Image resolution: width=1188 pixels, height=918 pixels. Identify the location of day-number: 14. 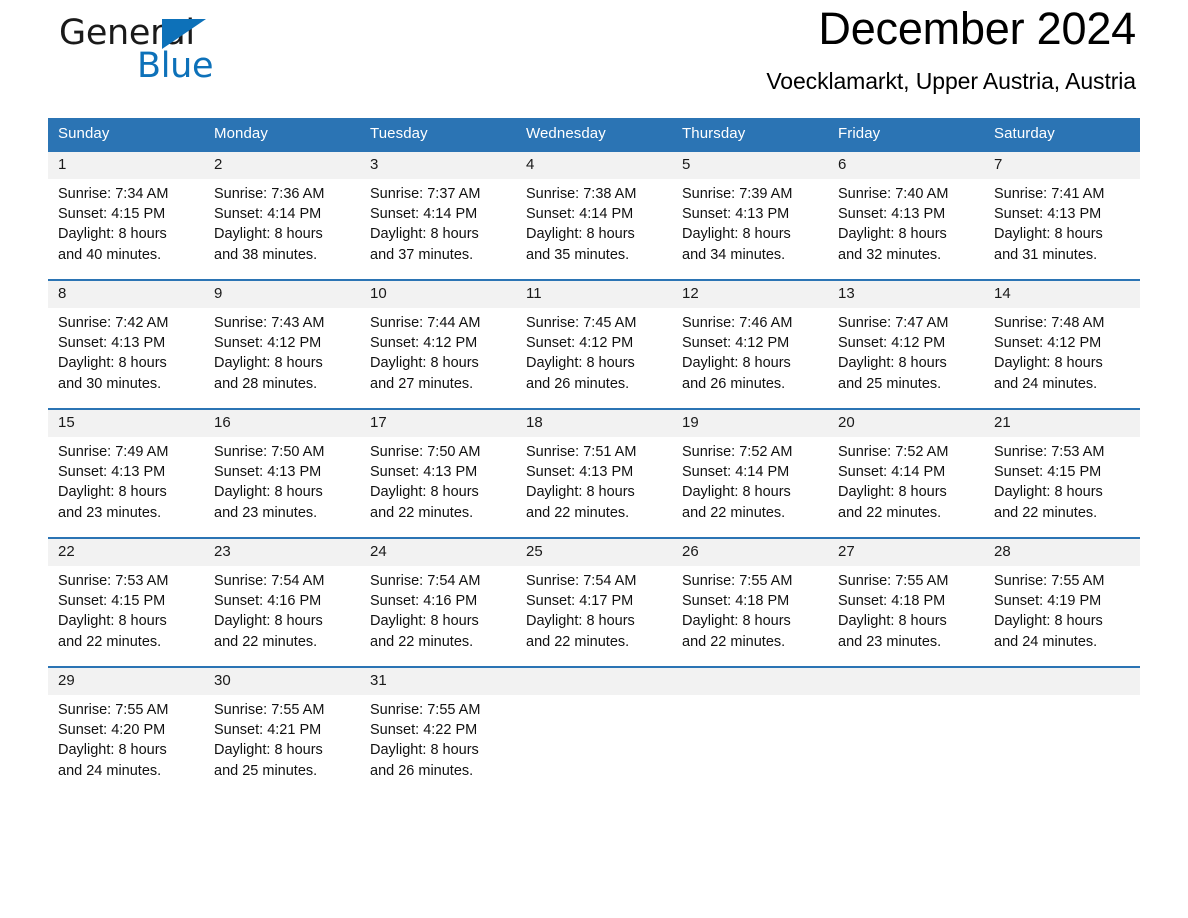
(1062, 294).